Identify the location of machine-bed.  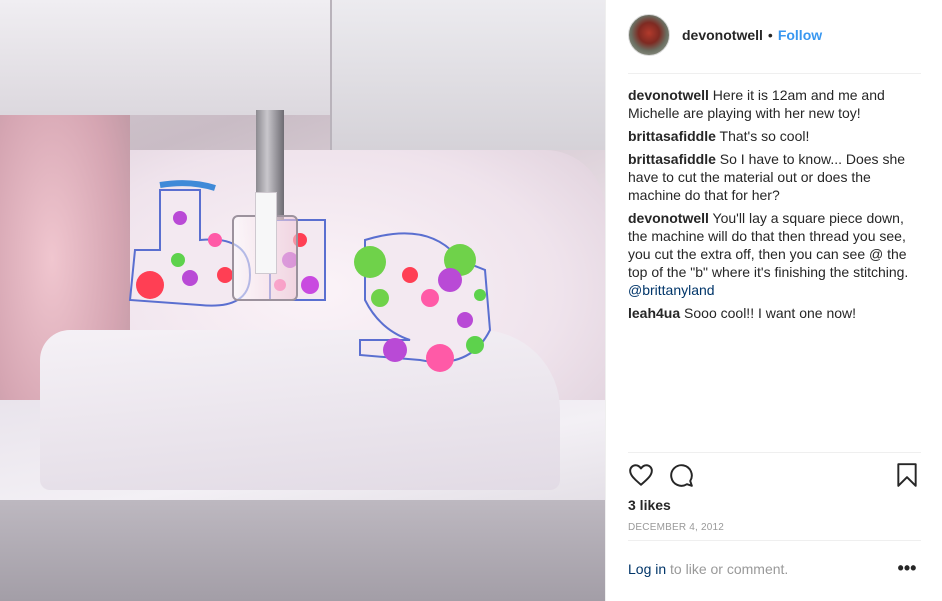
(302, 550).